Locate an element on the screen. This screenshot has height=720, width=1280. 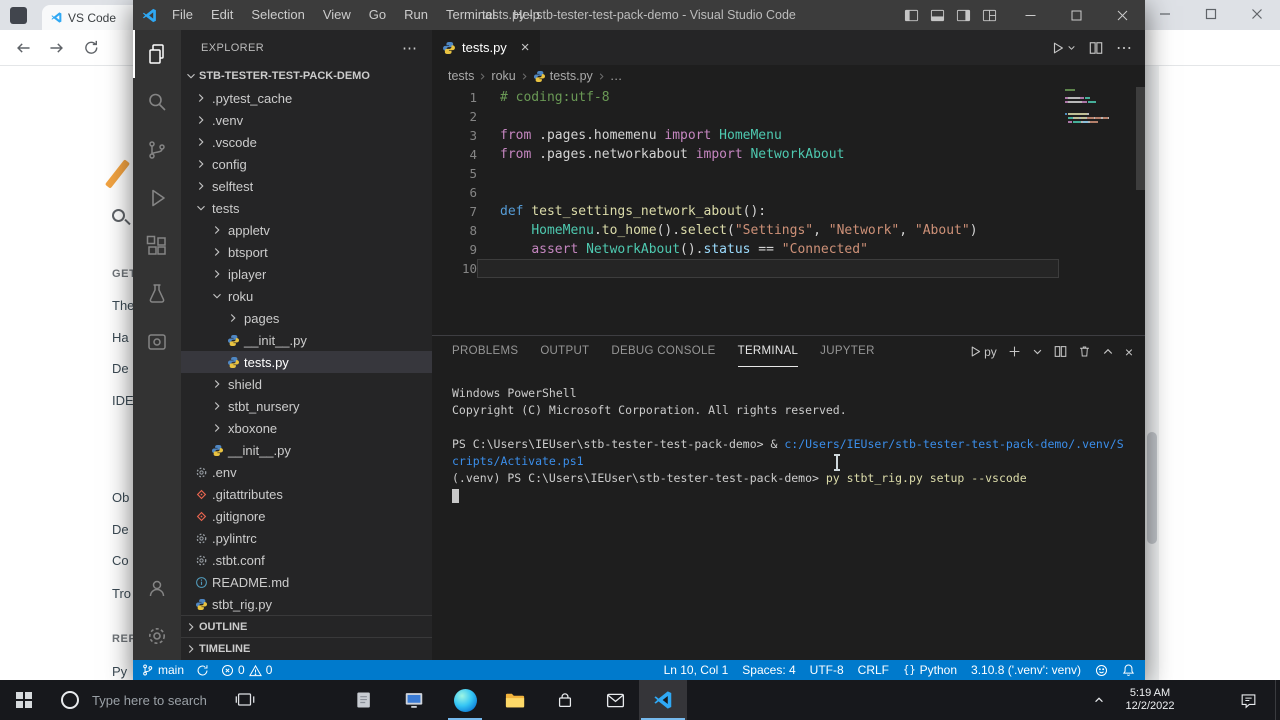
background-maximize-icon is located at coordinates (1211, 14).